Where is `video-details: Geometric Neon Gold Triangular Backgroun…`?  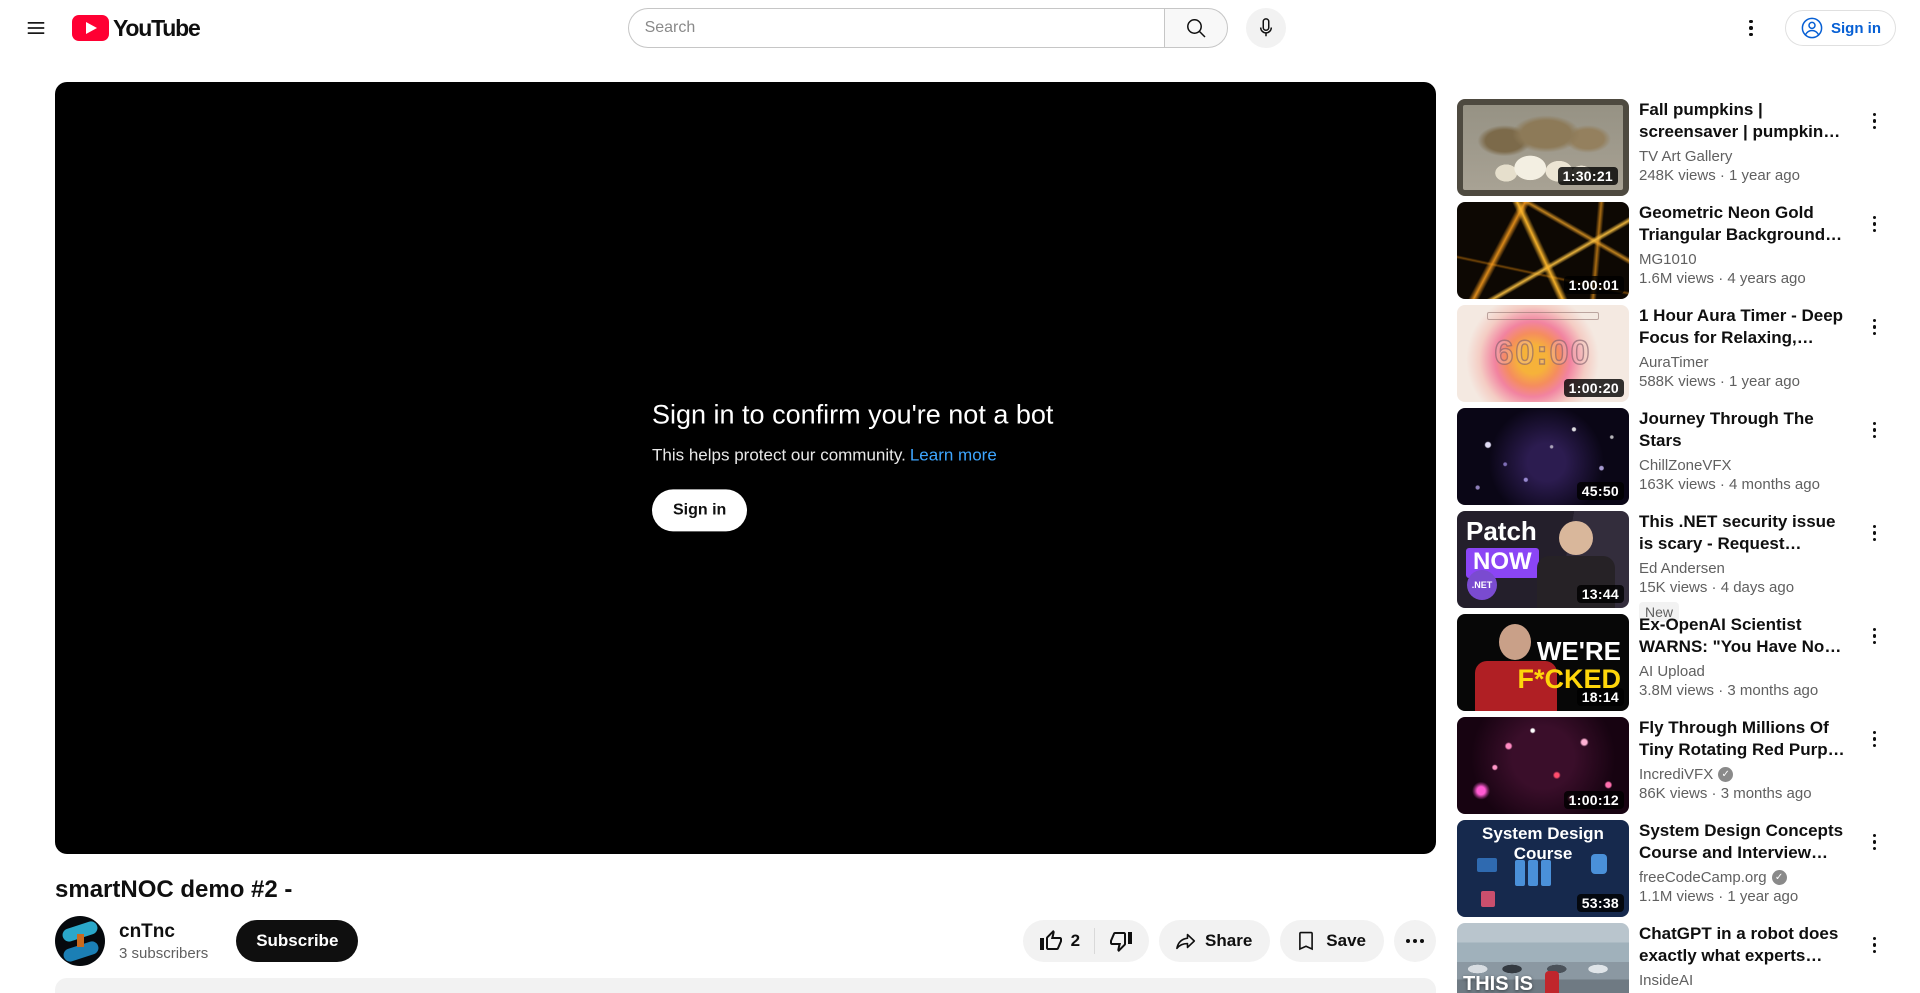 video-details: Geometric Neon Gold Triangular Backgroun… is located at coordinates (1742, 250).